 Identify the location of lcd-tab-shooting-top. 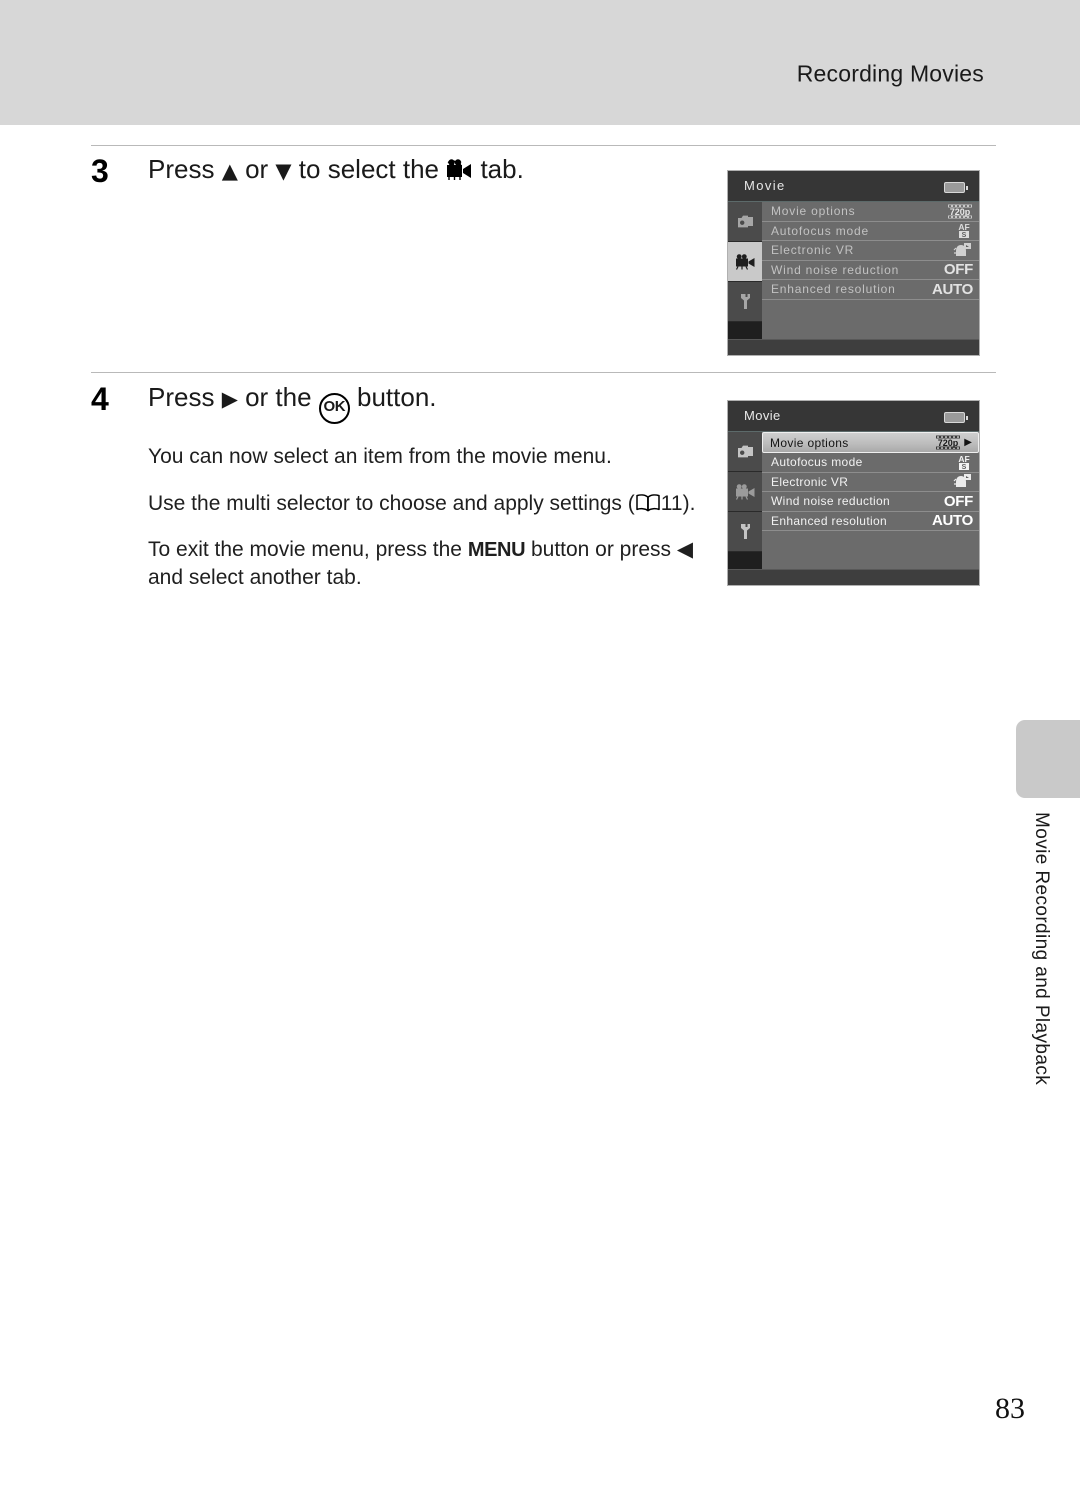
(745, 222).